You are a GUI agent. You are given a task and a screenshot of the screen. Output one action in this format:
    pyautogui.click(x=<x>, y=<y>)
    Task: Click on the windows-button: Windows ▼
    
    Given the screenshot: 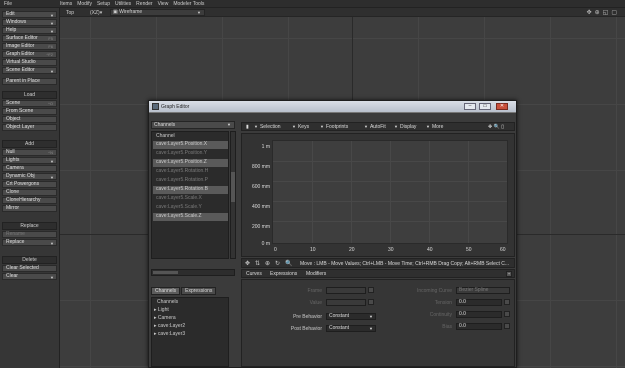 What is the action you would take?
    pyautogui.click(x=29, y=22)
    